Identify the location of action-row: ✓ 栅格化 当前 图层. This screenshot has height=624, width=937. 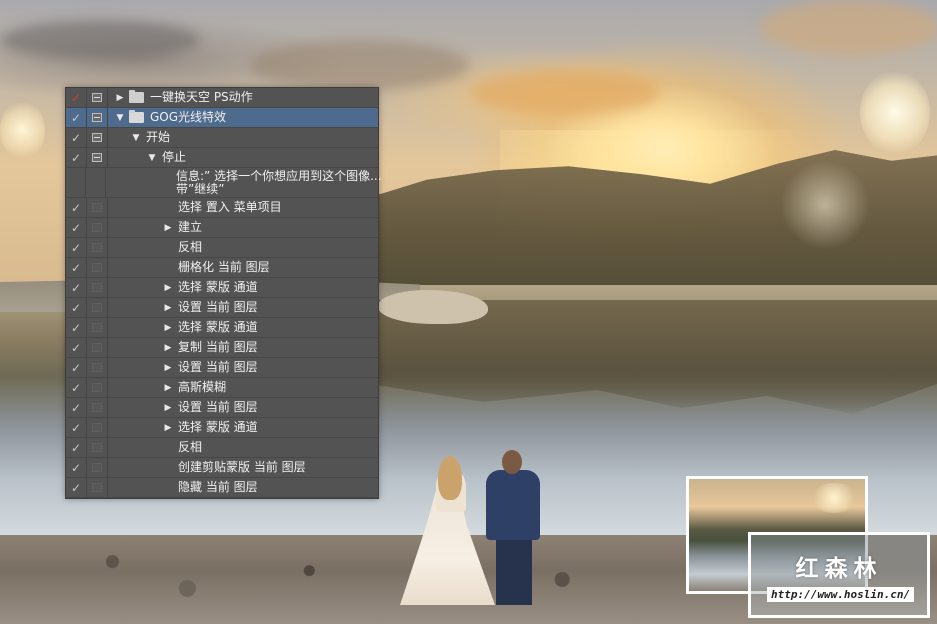
(222, 268).